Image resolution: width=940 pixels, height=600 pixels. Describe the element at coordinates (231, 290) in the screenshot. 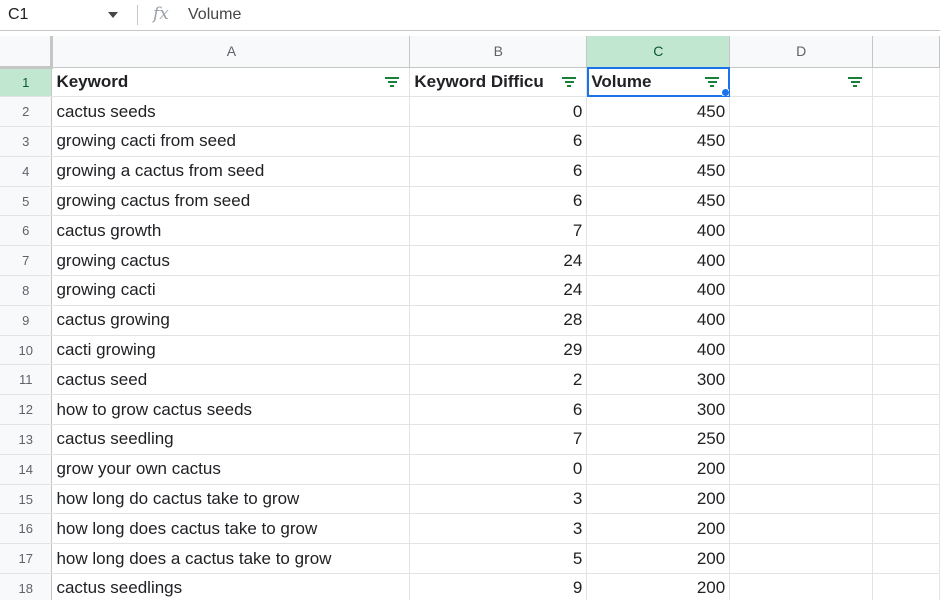

I see `keyword-cell: growing cacti` at that location.